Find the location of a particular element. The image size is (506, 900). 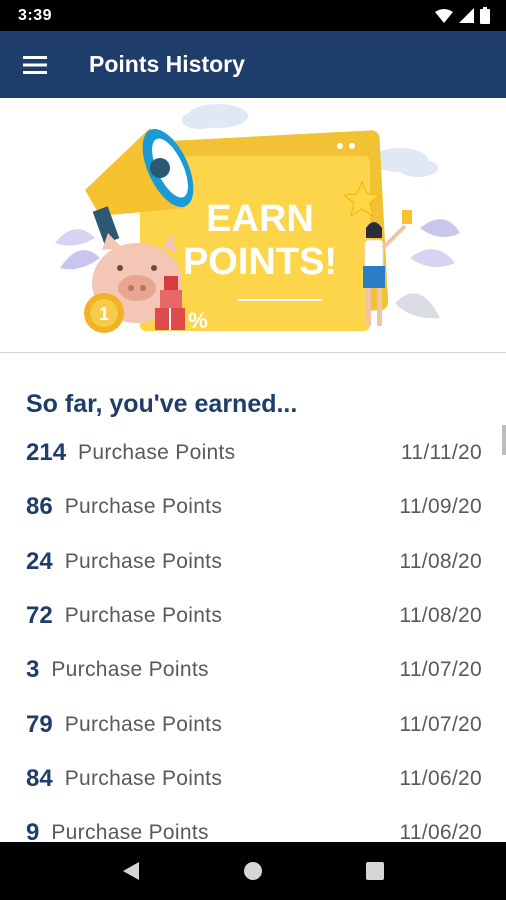

points-value: 86 is located at coordinates (39, 507).